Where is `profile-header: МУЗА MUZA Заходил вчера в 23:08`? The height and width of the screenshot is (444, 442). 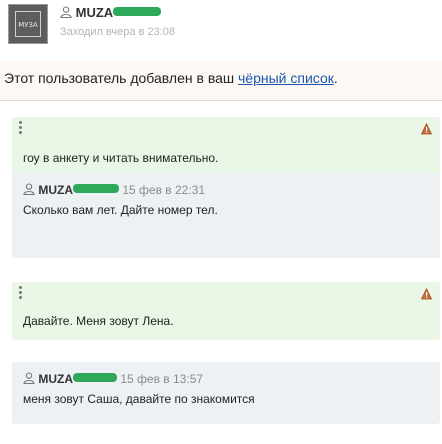
profile-header: МУЗА MUZA Заходил вчера в 23:08 is located at coordinates (221, 29).